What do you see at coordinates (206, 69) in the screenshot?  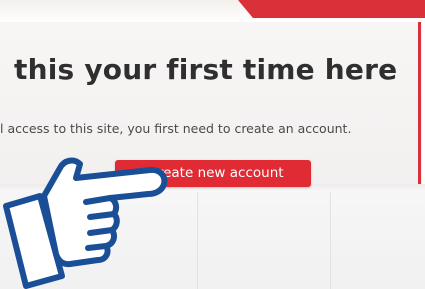 I see `page-heading: this your first time here` at bounding box center [206, 69].